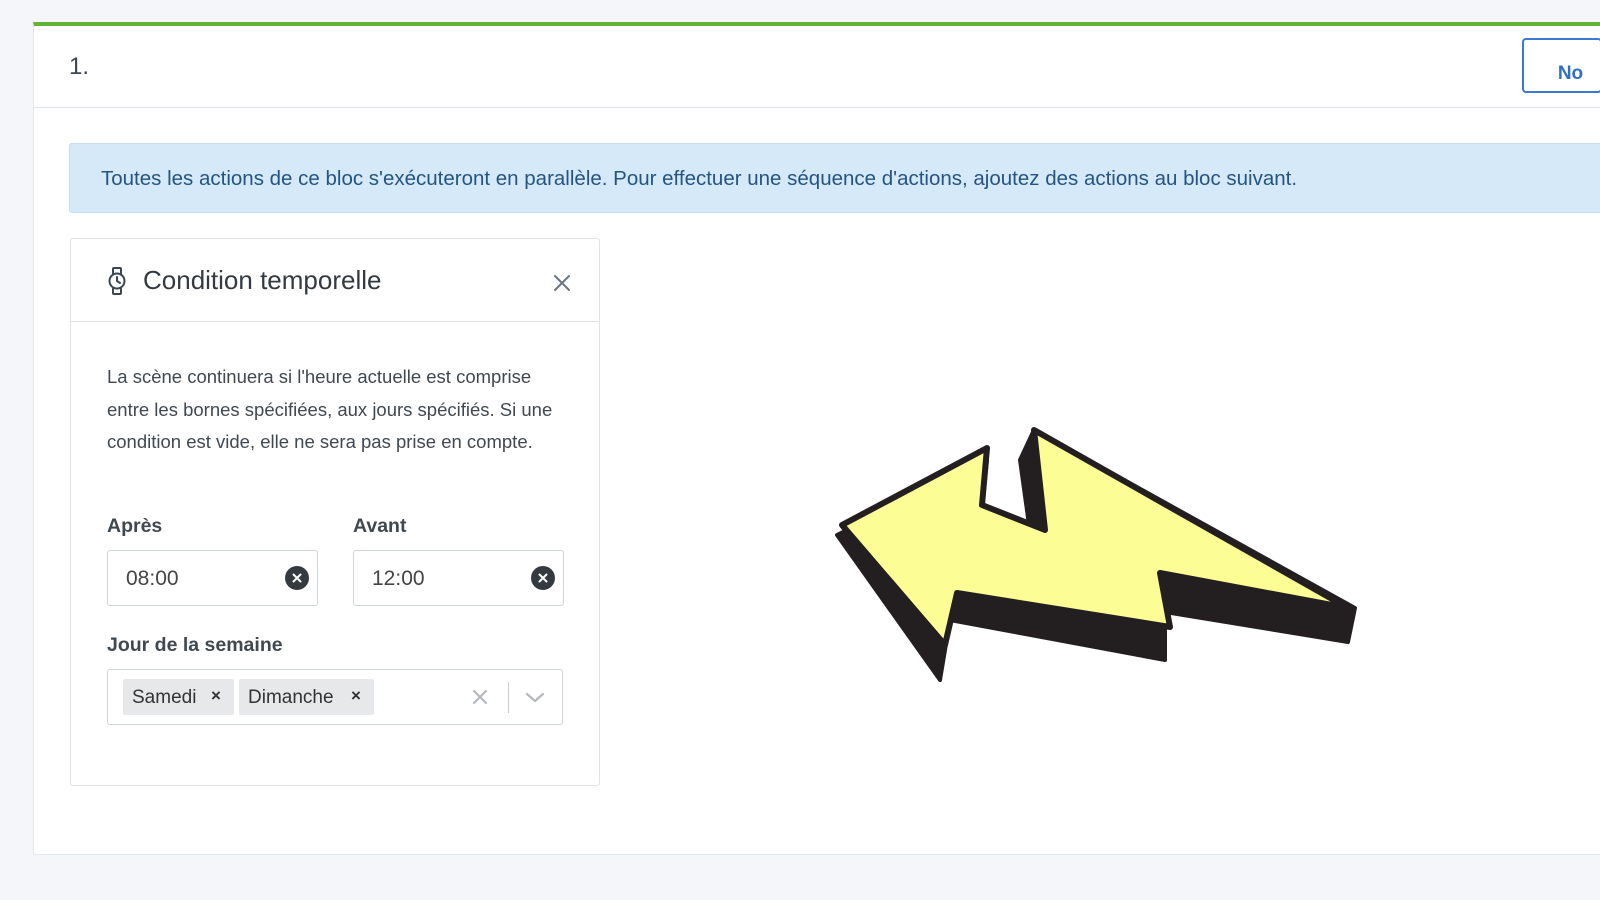  What do you see at coordinates (1096, 554) in the screenshot?
I see `yellow-arrow-icon` at bounding box center [1096, 554].